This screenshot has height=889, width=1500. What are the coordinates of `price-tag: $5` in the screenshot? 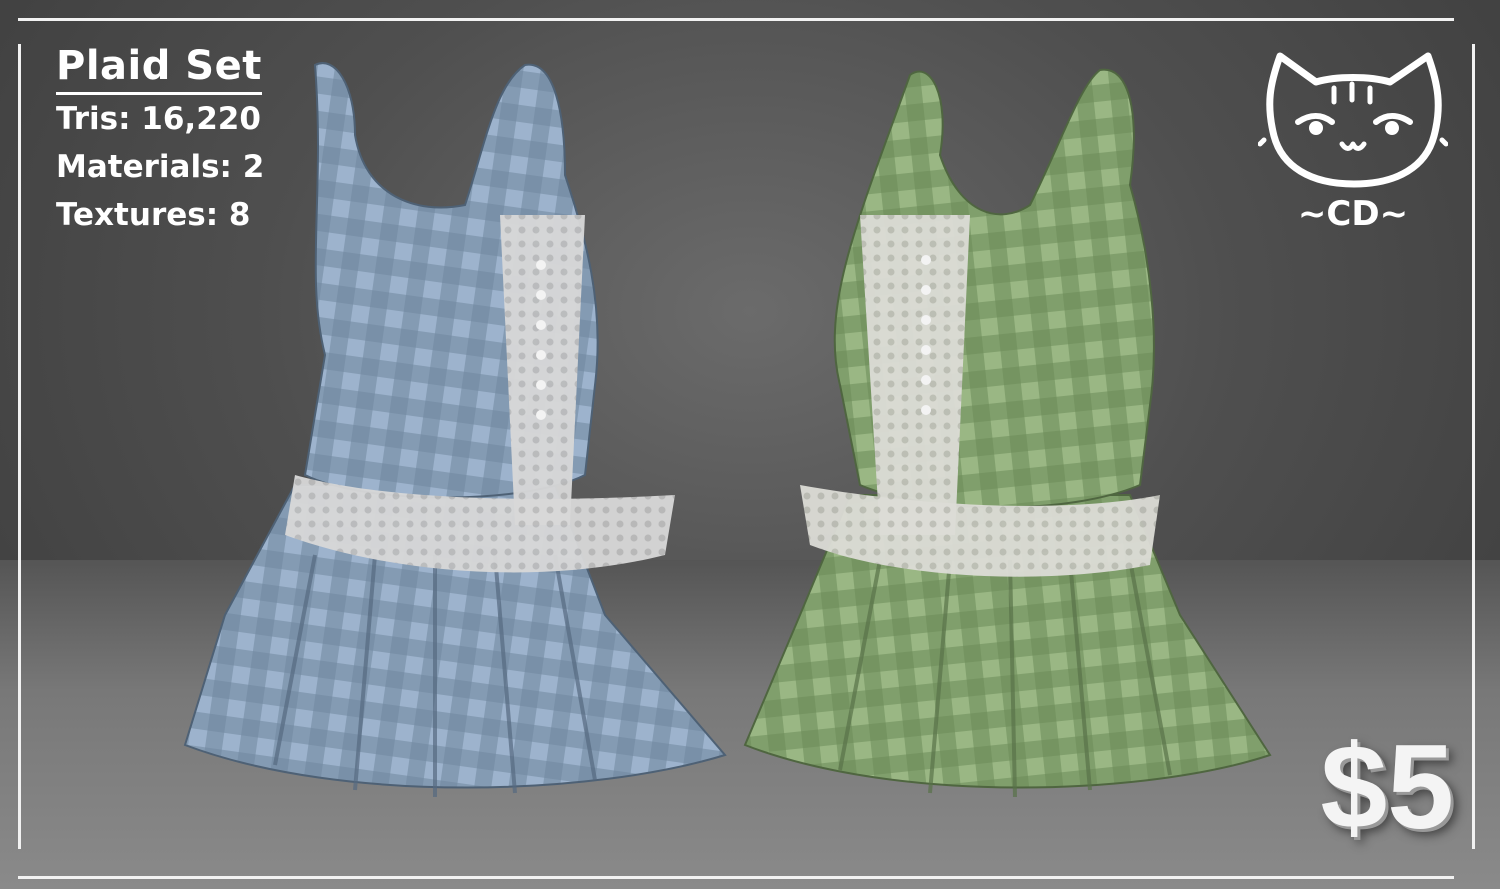 It's located at (1387, 787).